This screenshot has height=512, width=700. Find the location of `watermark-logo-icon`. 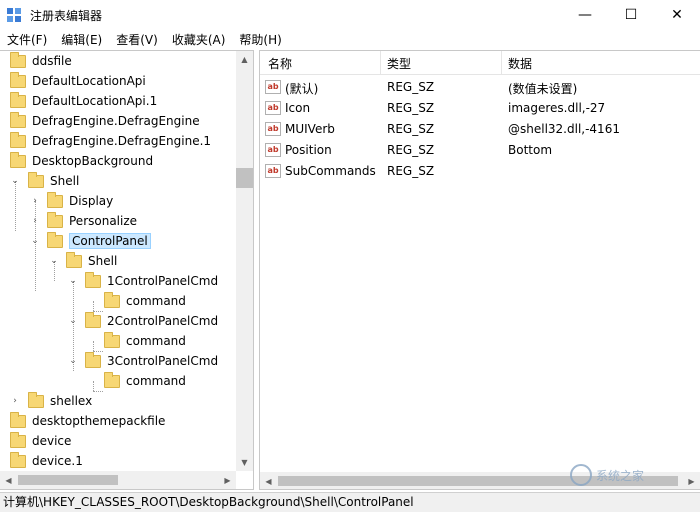

watermark-logo-icon is located at coordinates (581, 475).